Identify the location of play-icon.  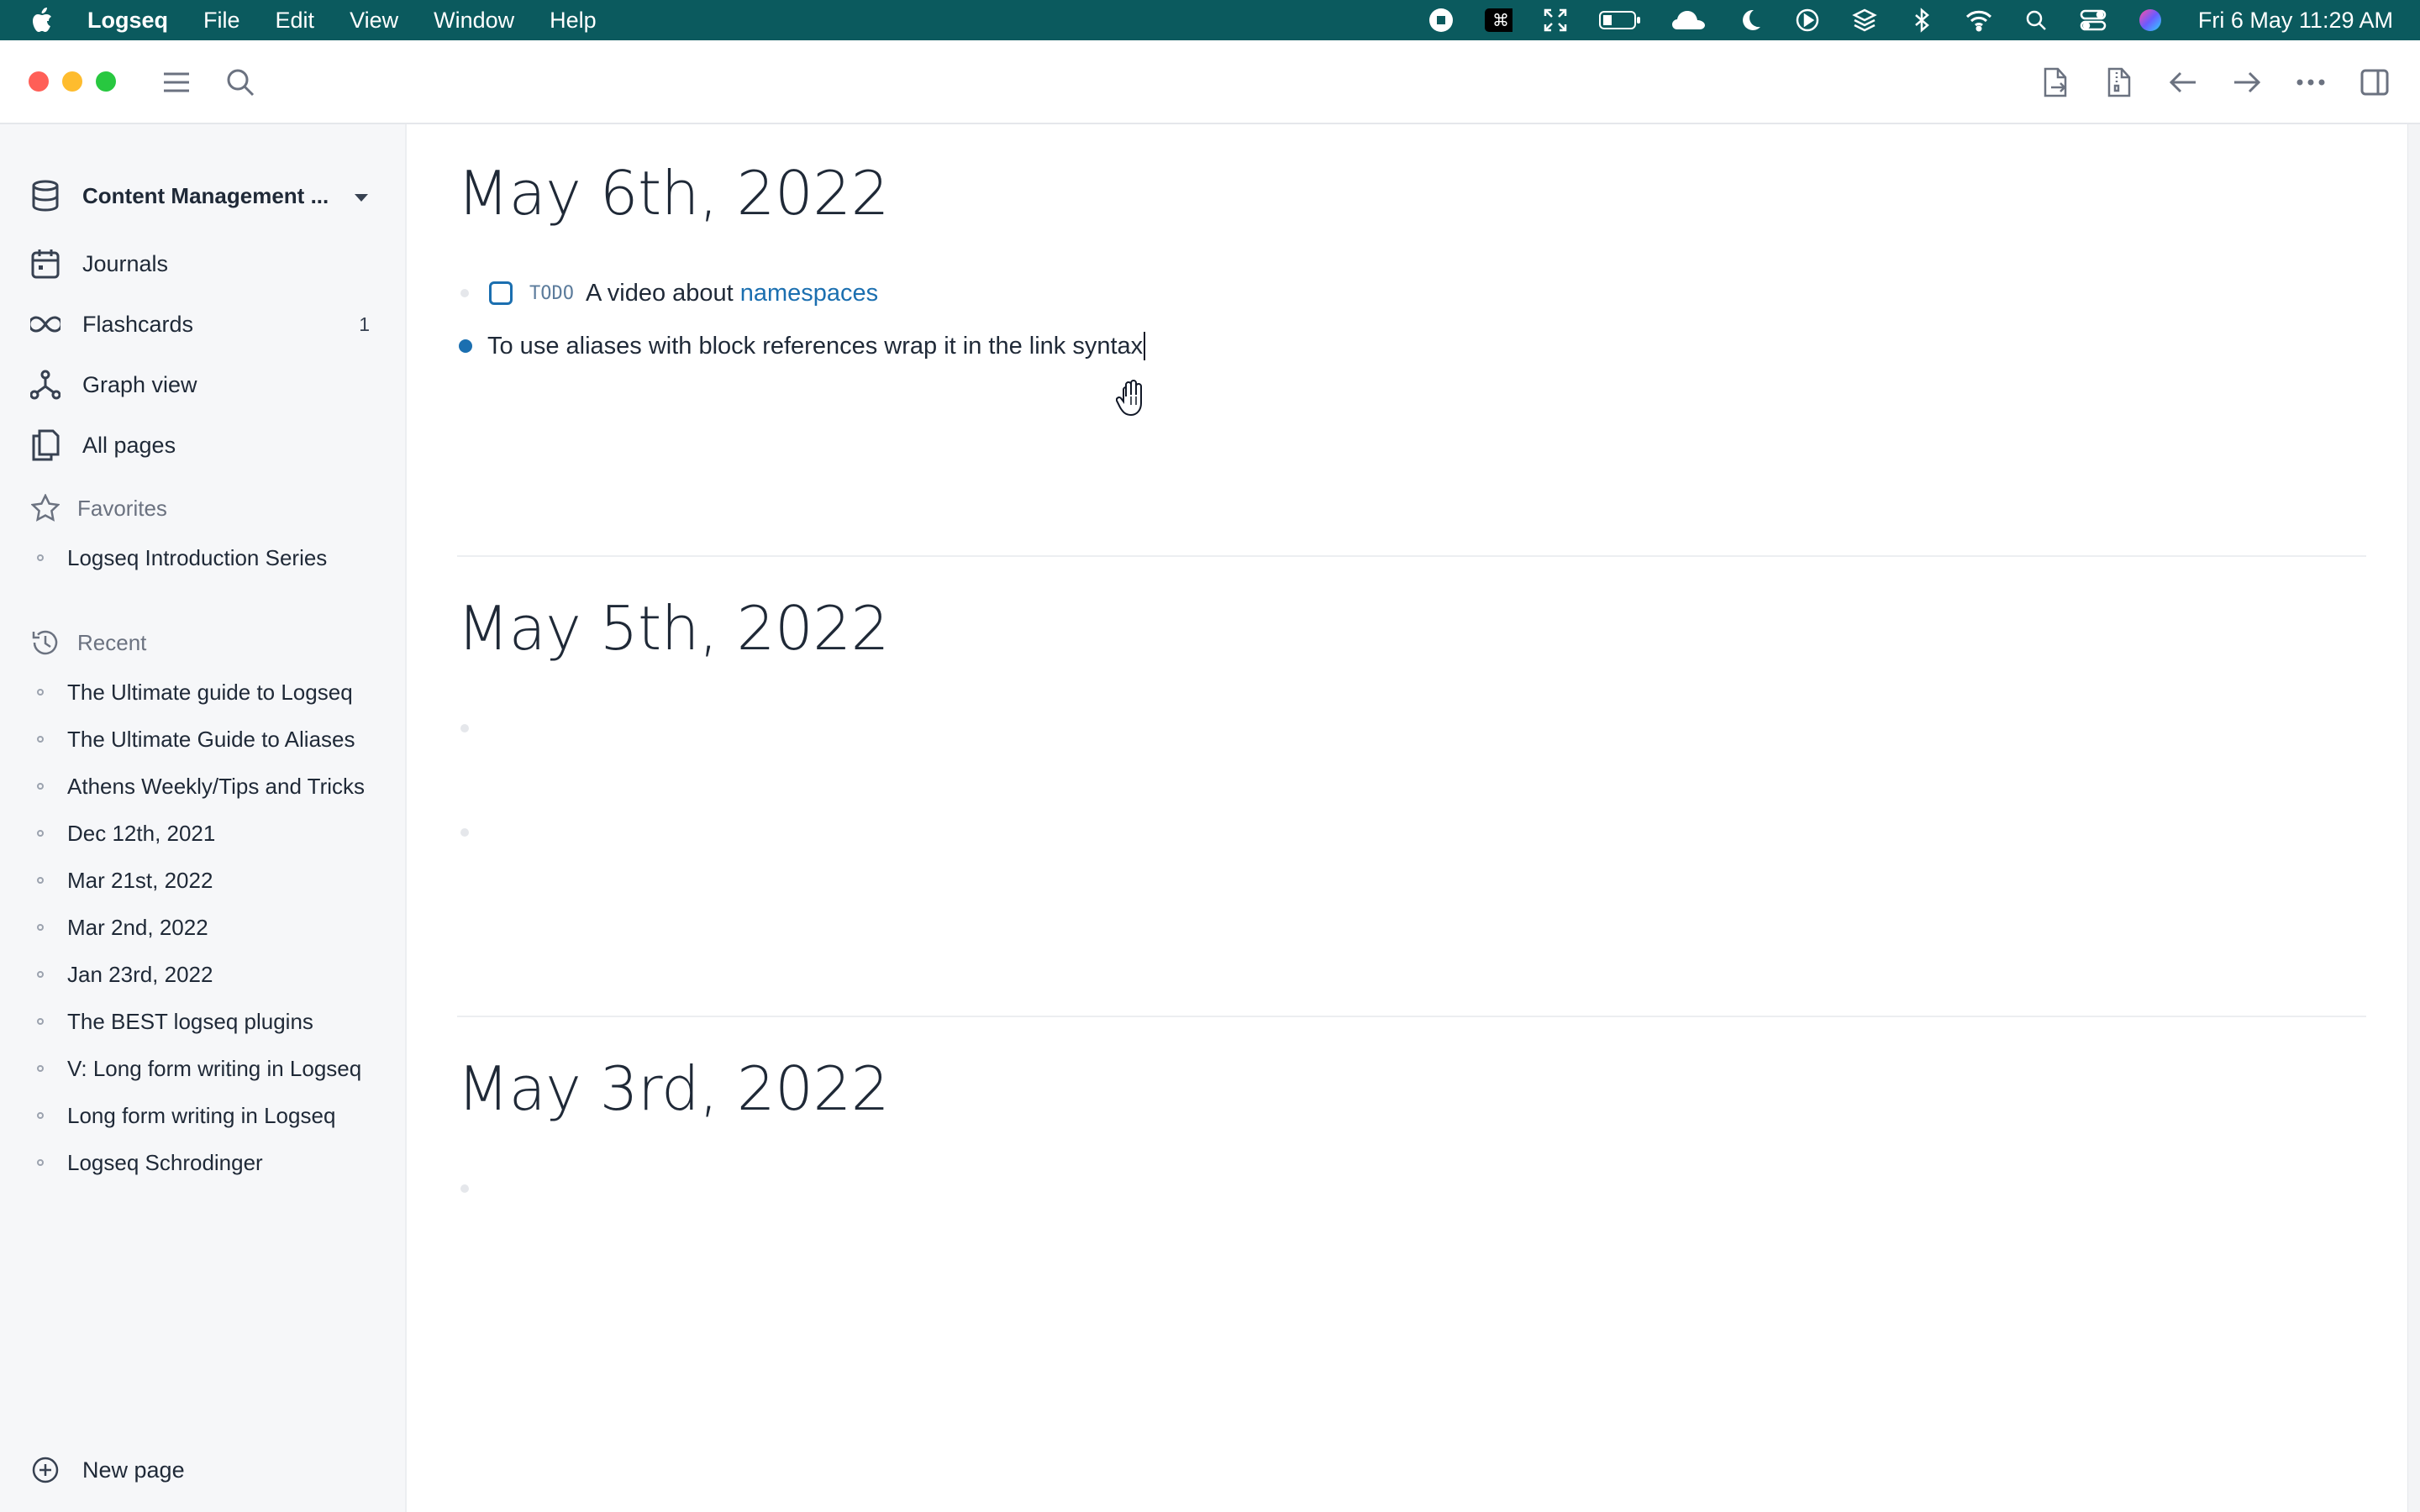
(1807, 20).